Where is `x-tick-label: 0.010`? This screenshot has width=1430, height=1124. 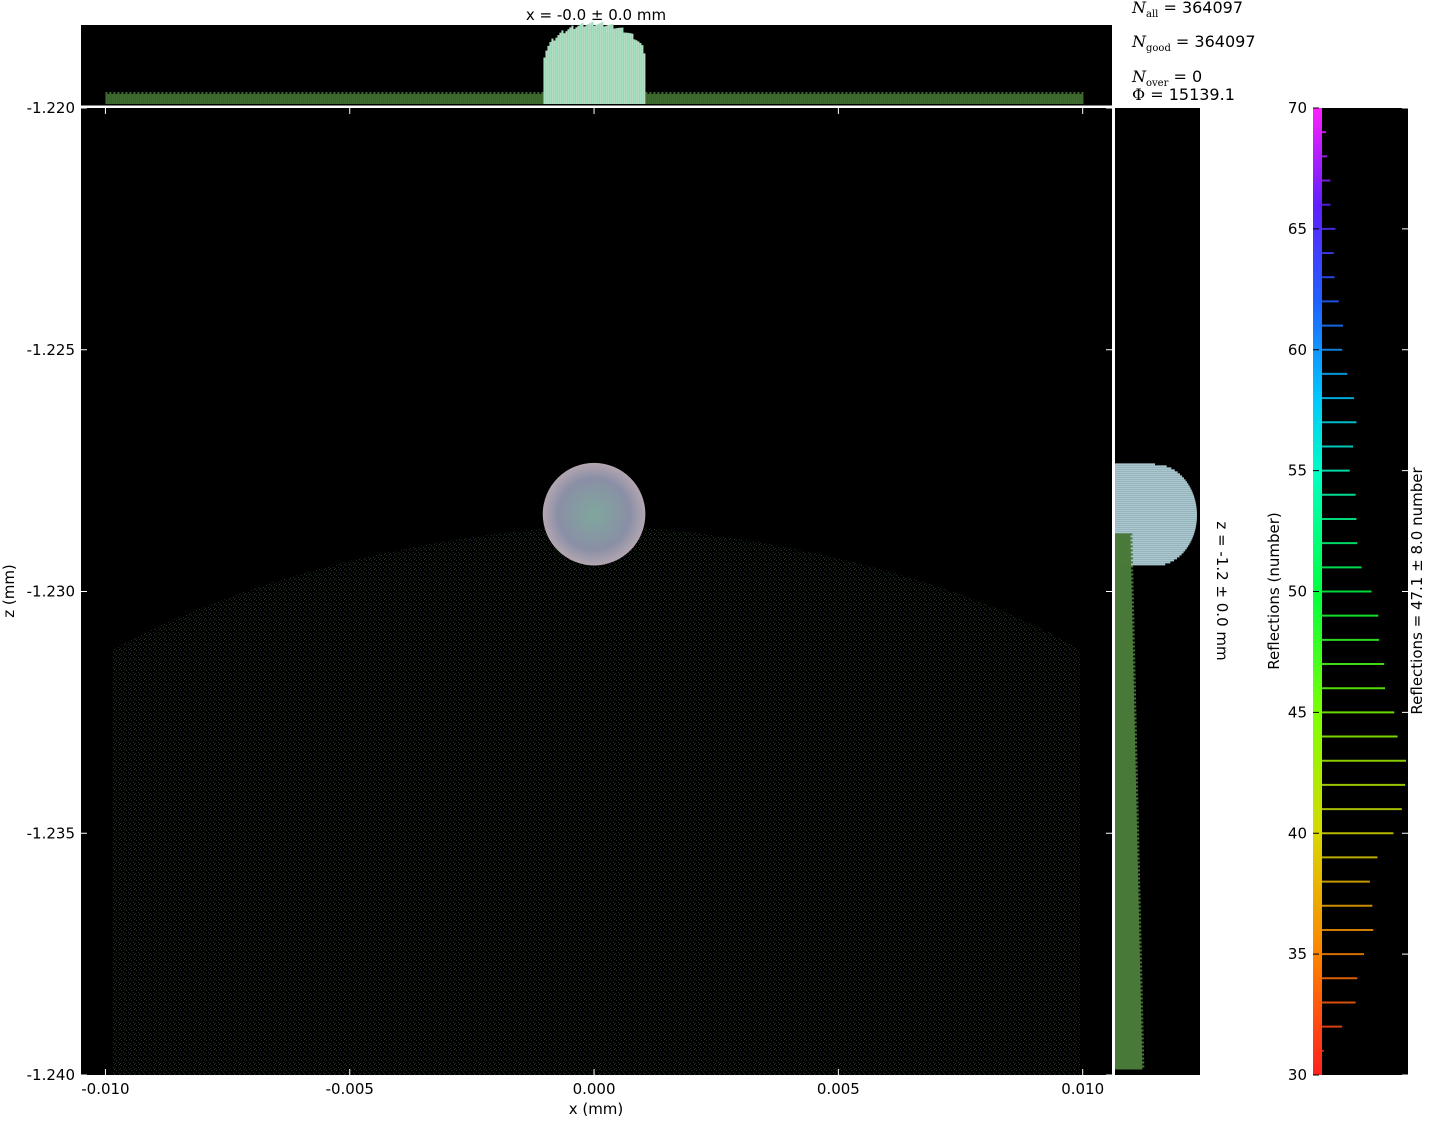 x-tick-label: 0.010 is located at coordinates (1082, 1089).